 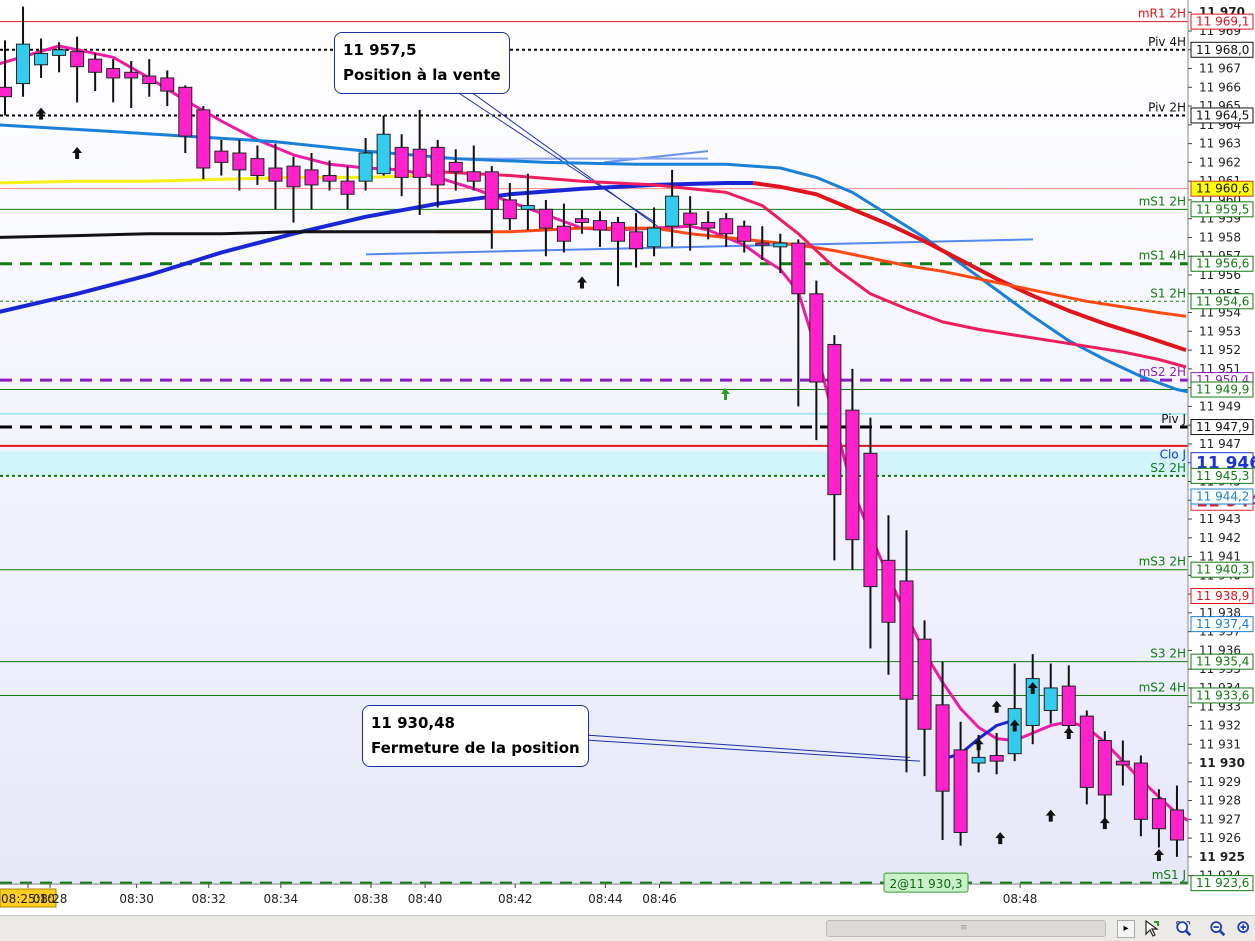 I want to click on scroll-right-arrow-icon: ▸, so click(x=1126, y=929).